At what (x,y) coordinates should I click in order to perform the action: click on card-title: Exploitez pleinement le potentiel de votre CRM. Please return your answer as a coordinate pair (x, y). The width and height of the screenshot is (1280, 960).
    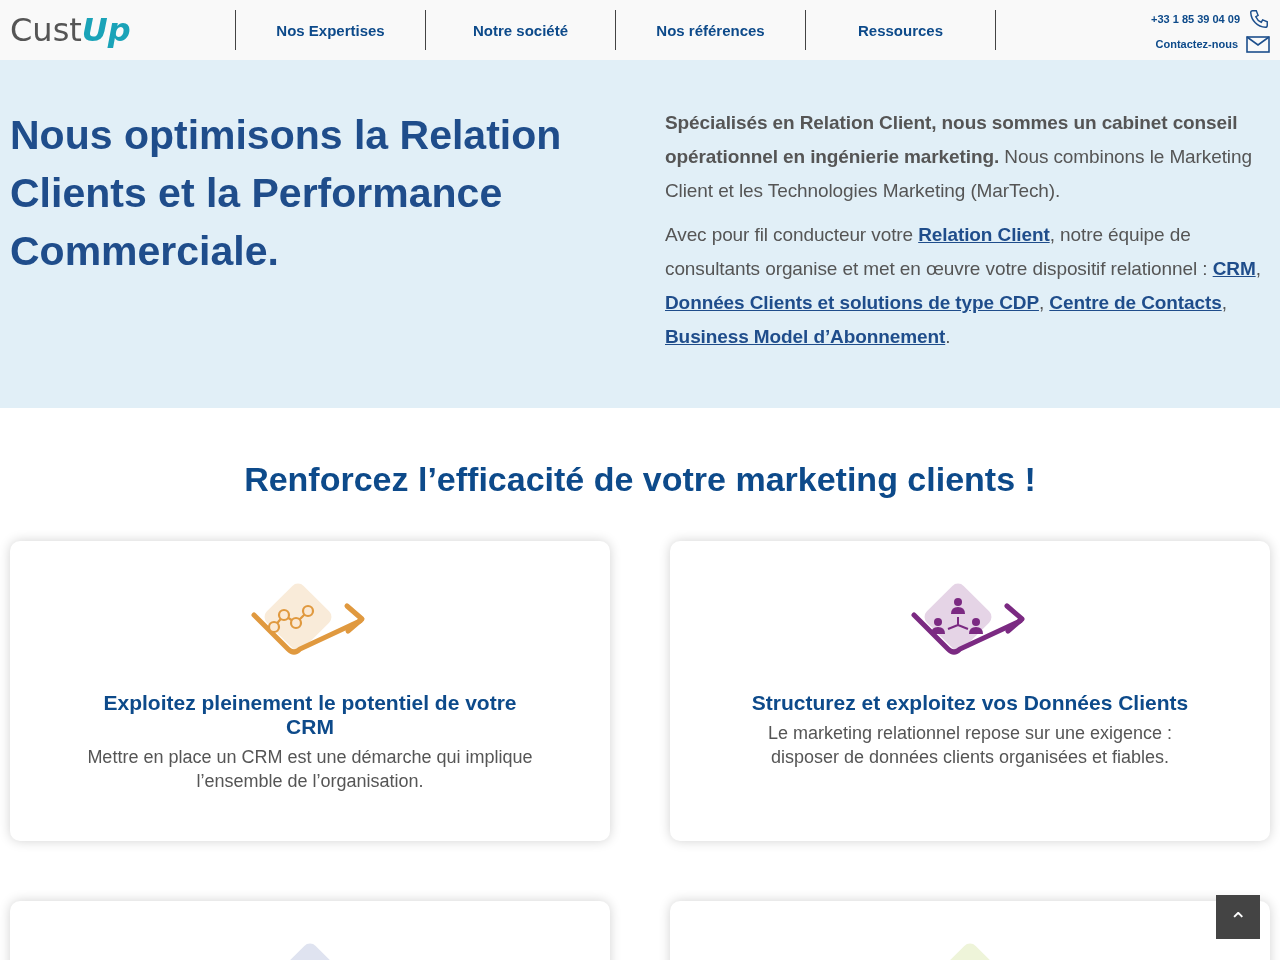
    Looking at the image, I should click on (310, 715).